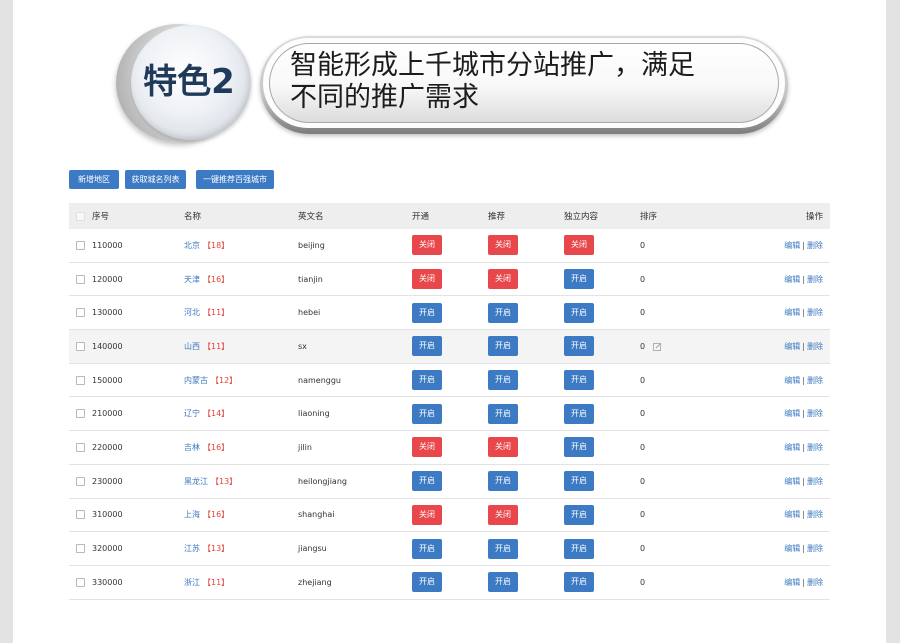 Image resolution: width=900 pixels, height=643 pixels. Describe the element at coordinates (449, 347) in the screenshot. I see `table-row: 140000 山西 【11】 sx 开启 开启 开启 0 编辑 | 删除` at that location.